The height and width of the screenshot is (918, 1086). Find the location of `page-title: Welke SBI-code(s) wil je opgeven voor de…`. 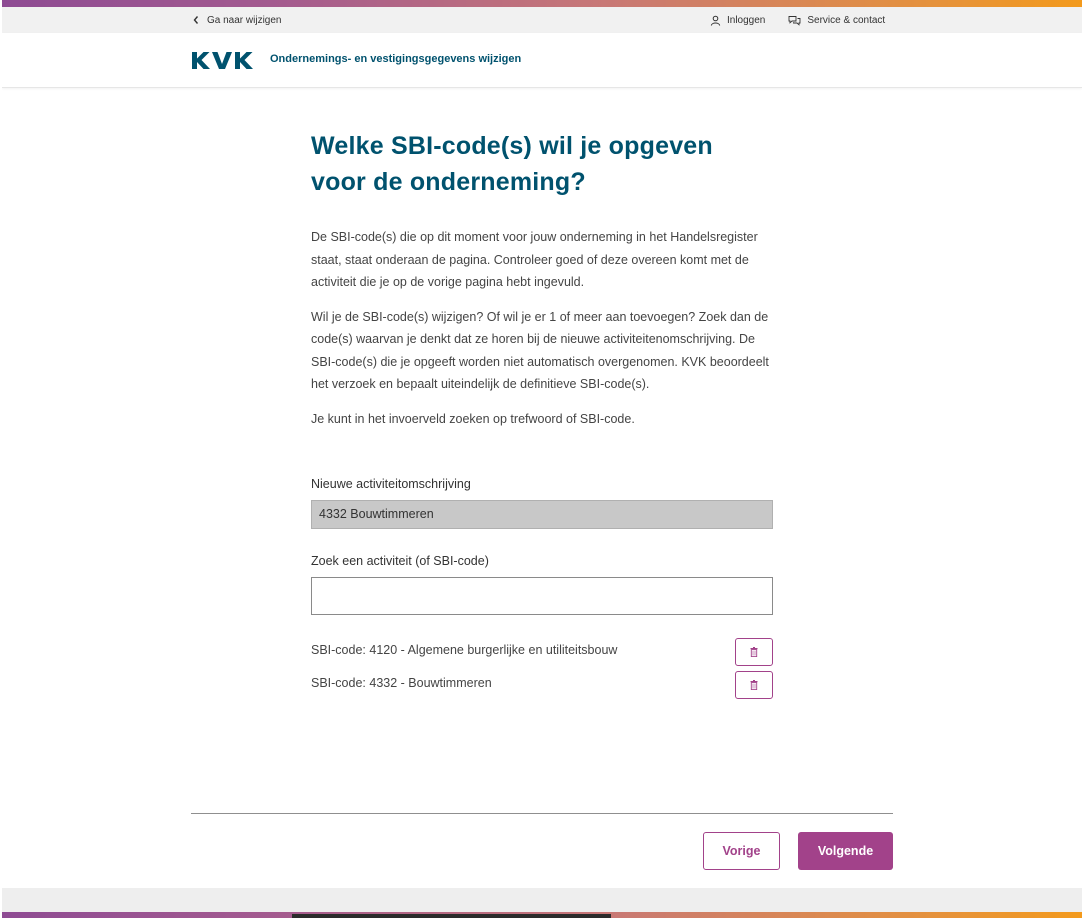

page-title: Welke SBI-code(s) wil je opgeven voor de… is located at coordinates (512, 164).